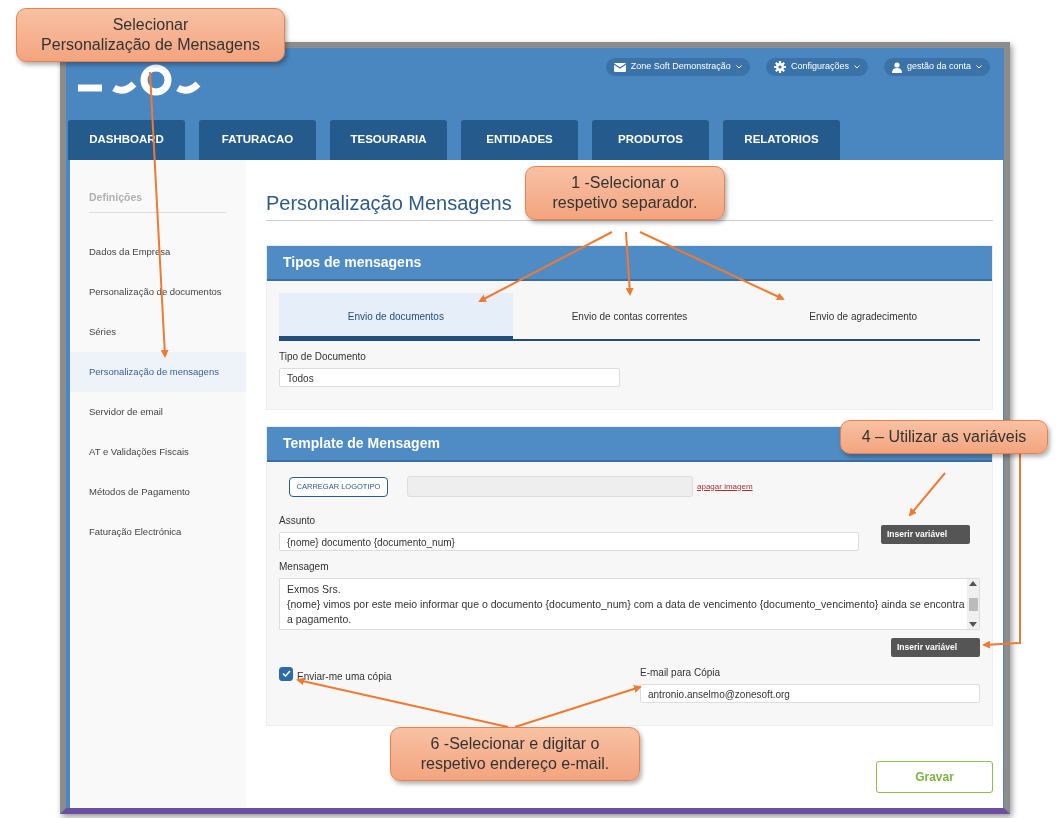 This screenshot has width=1062, height=818. Describe the element at coordinates (158, 531) in the screenshot. I see `sidebar-item: Faturação Electrónica` at that location.